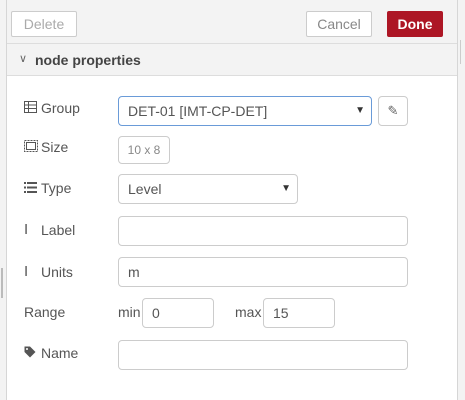 The height and width of the screenshot is (400, 465). What do you see at coordinates (31, 147) in the screenshot?
I see `resize-icon` at bounding box center [31, 147].